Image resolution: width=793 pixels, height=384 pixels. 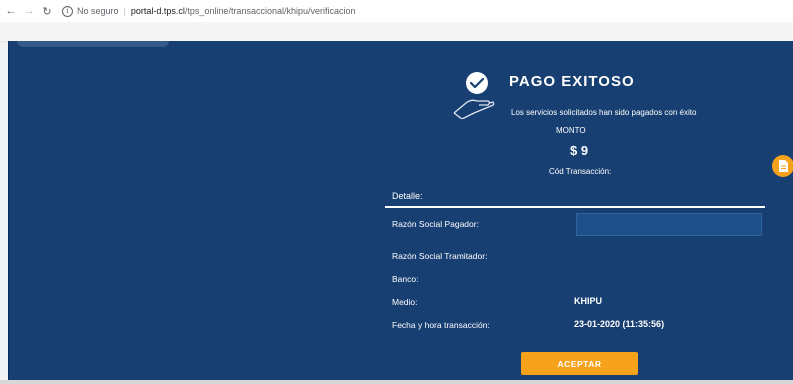 I want to click on security-label: No seguro, so click(x=98, y=11).